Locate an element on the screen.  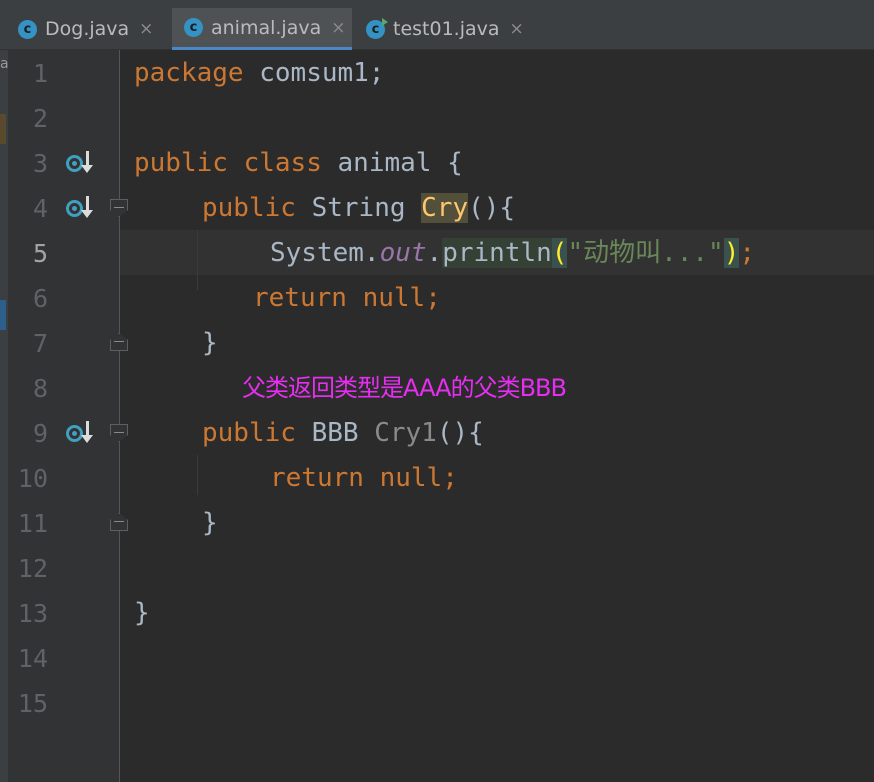
code-line-11: } is located at coordinates (210, 523).